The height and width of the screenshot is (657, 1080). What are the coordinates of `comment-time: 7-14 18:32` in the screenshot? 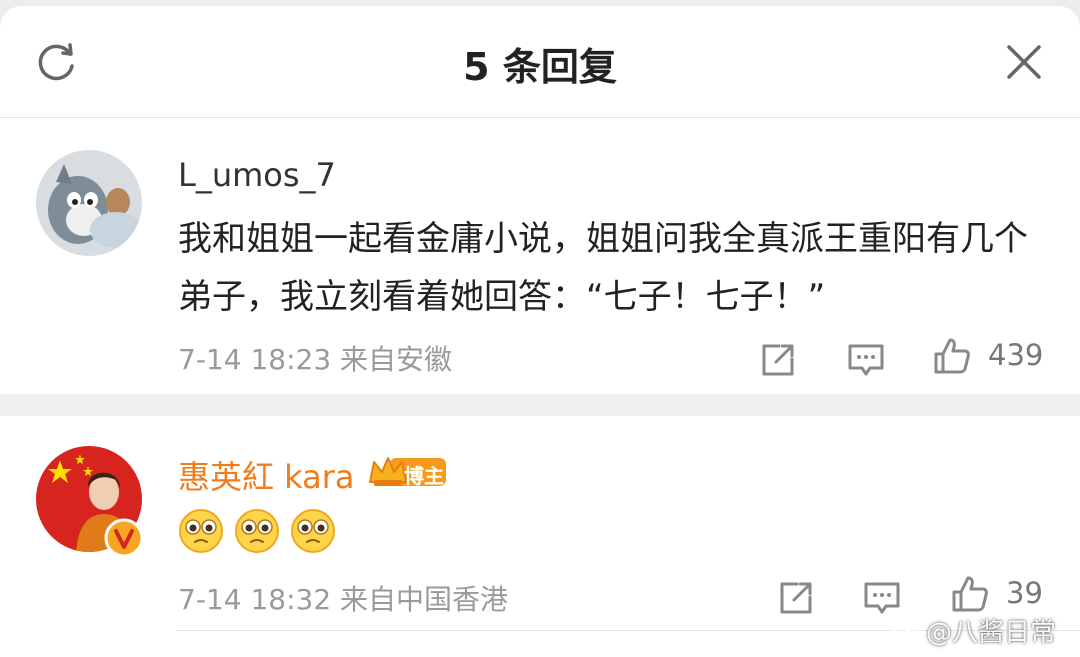 It's located at (255, 599).